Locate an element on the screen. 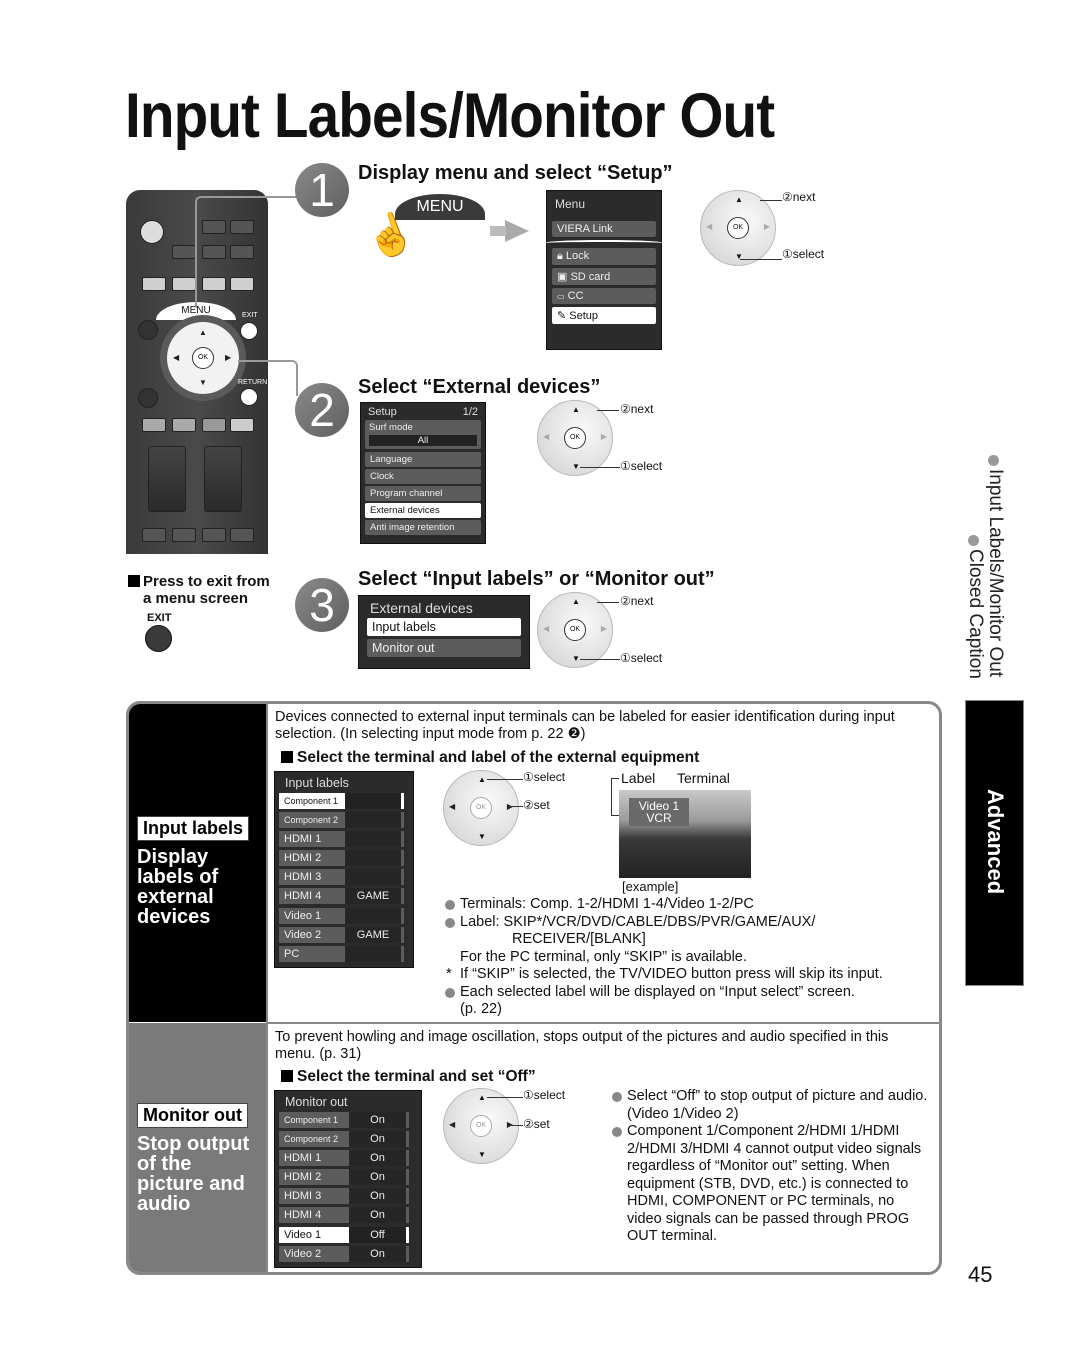 This screenshot has width=1080, height=1363. table-row: Component 1 On is located at coordinates (348, 1120).